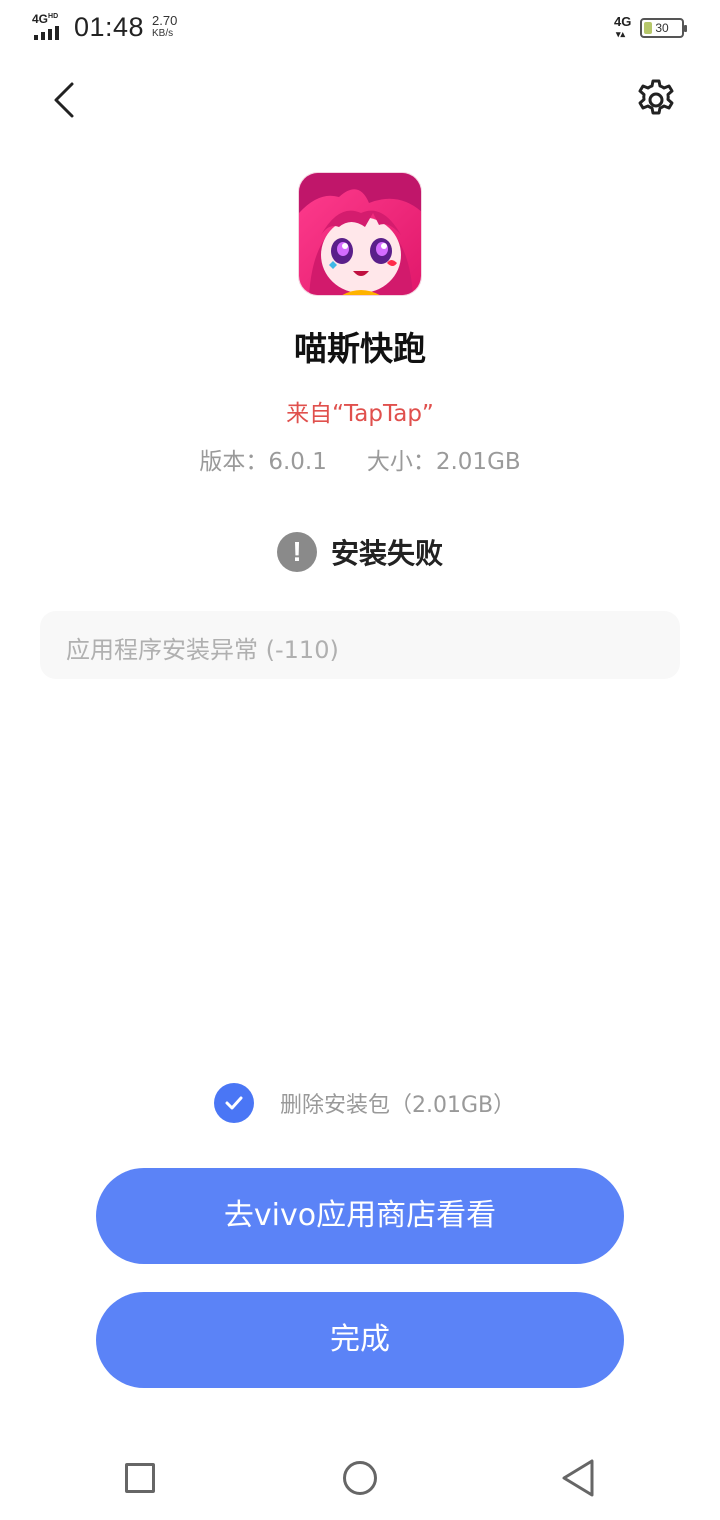  I want to click on hd-badge: HD, so click(53, 16).